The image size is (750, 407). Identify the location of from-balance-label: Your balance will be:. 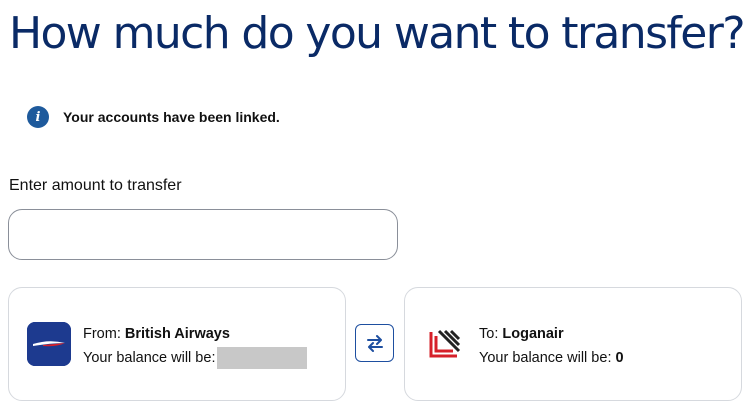
(149, 358).